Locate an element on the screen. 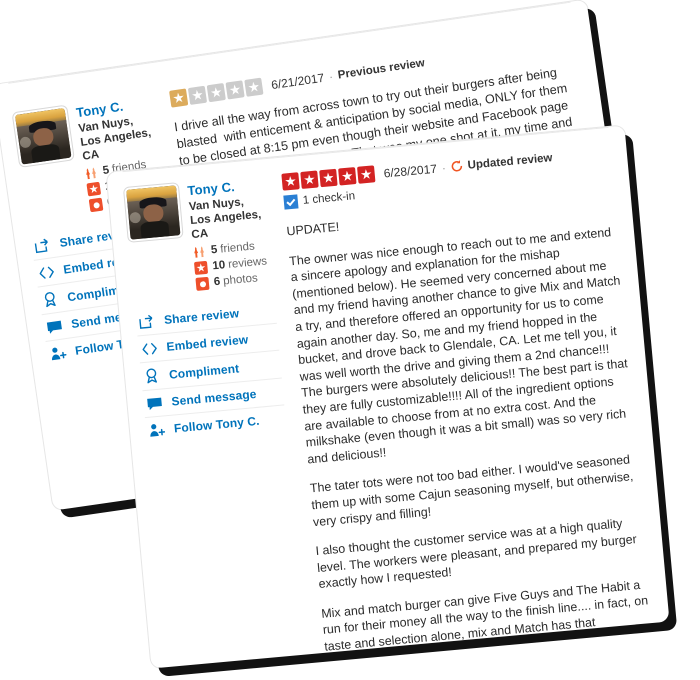 Image resolution: width=700 pixels, height=680 pixels. review-date: 6/28/2017 is located at coordinates (410, 170).